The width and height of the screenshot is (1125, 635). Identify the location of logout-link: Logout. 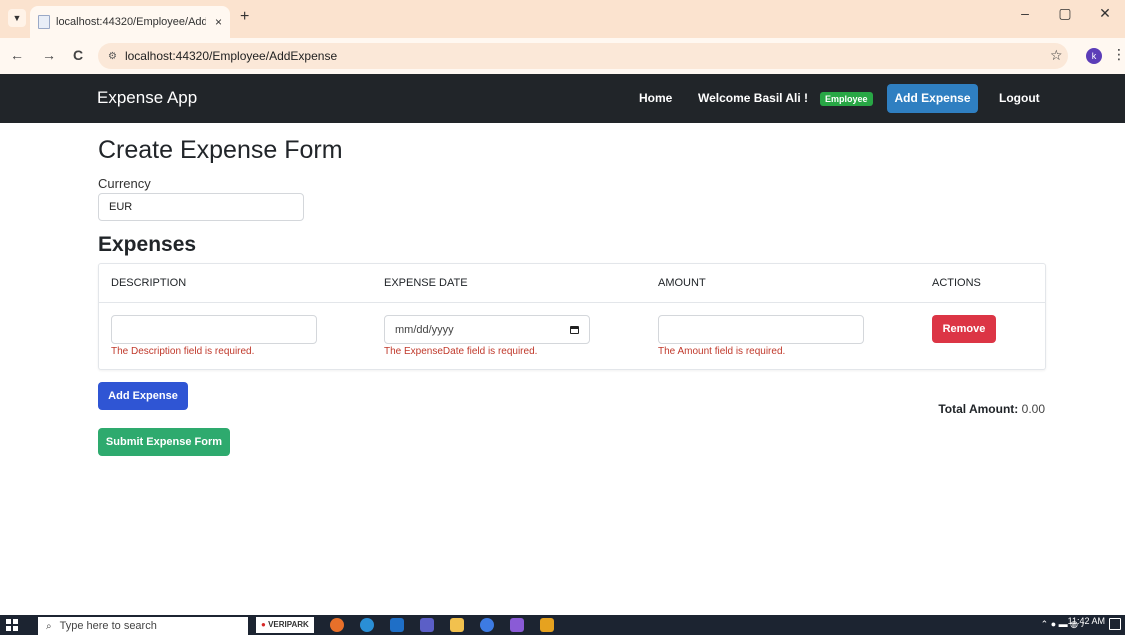
(1019, 98).